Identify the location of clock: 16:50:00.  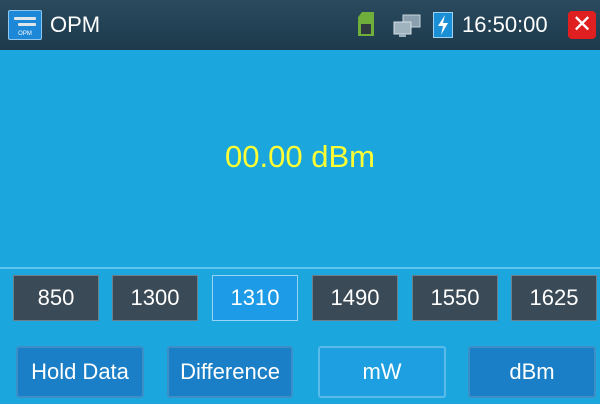
(505, 24).